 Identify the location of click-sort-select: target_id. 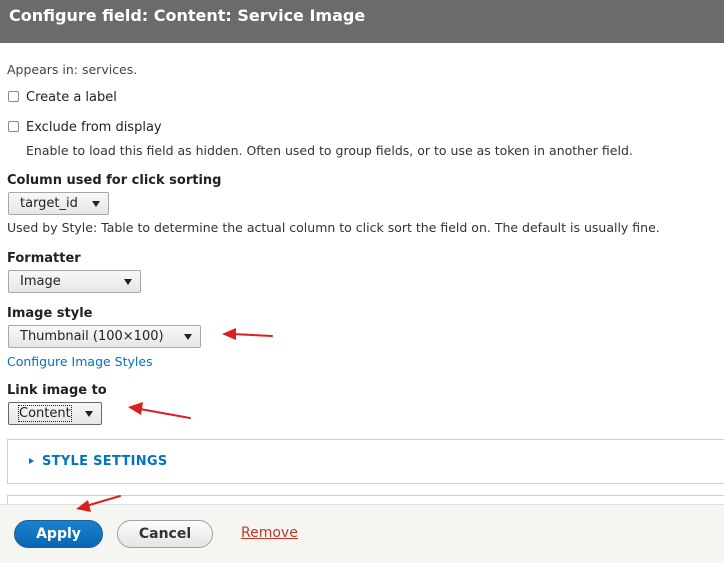
(58, 203).